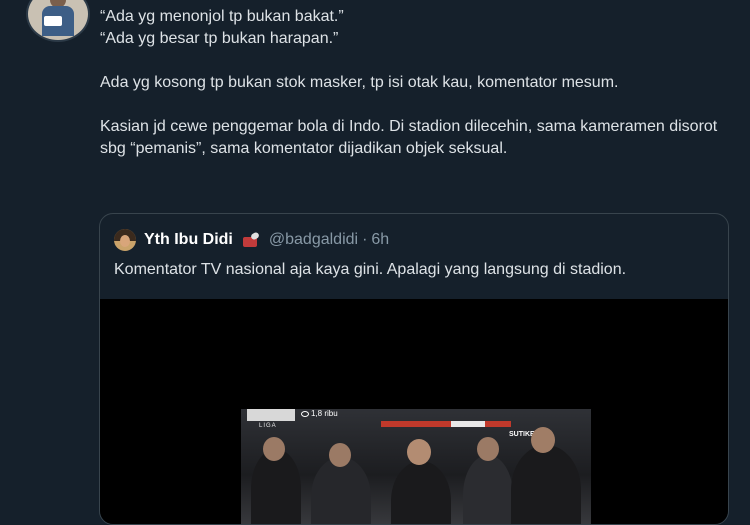 The height and width of the screenshot is (525, 750). I want to click on quoted-avatar, so click(125, 240).